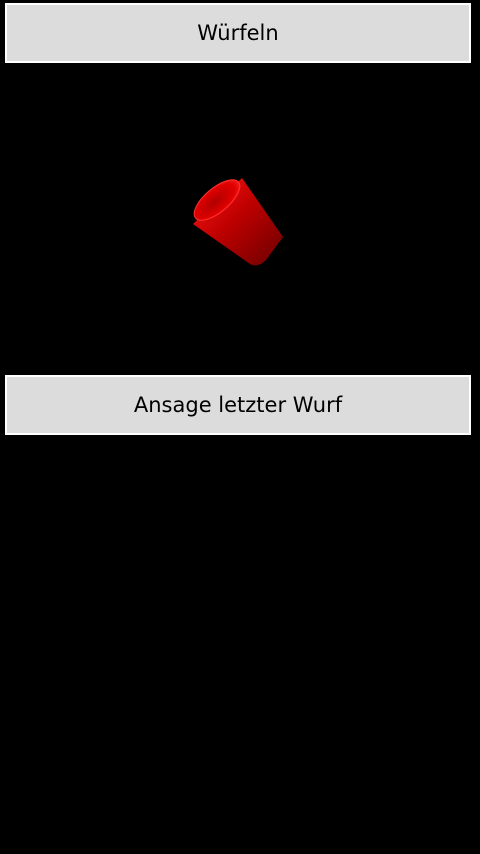 This screenshot has width=480, height=854. Describe the element at coordinates (238, 405) in the screenshot. I see `announce-last-roll-button: Ansage letzter Wurf` at that location.